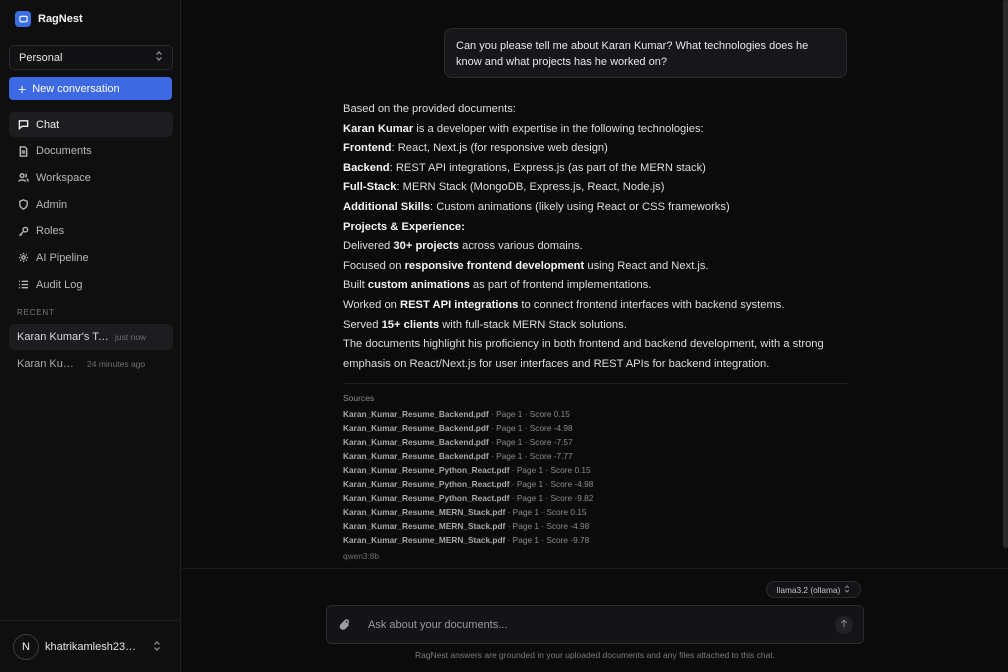 This screenshot has width=1008, height=672. I want to click on recent-conversation-time: just now, so click(131, 337).